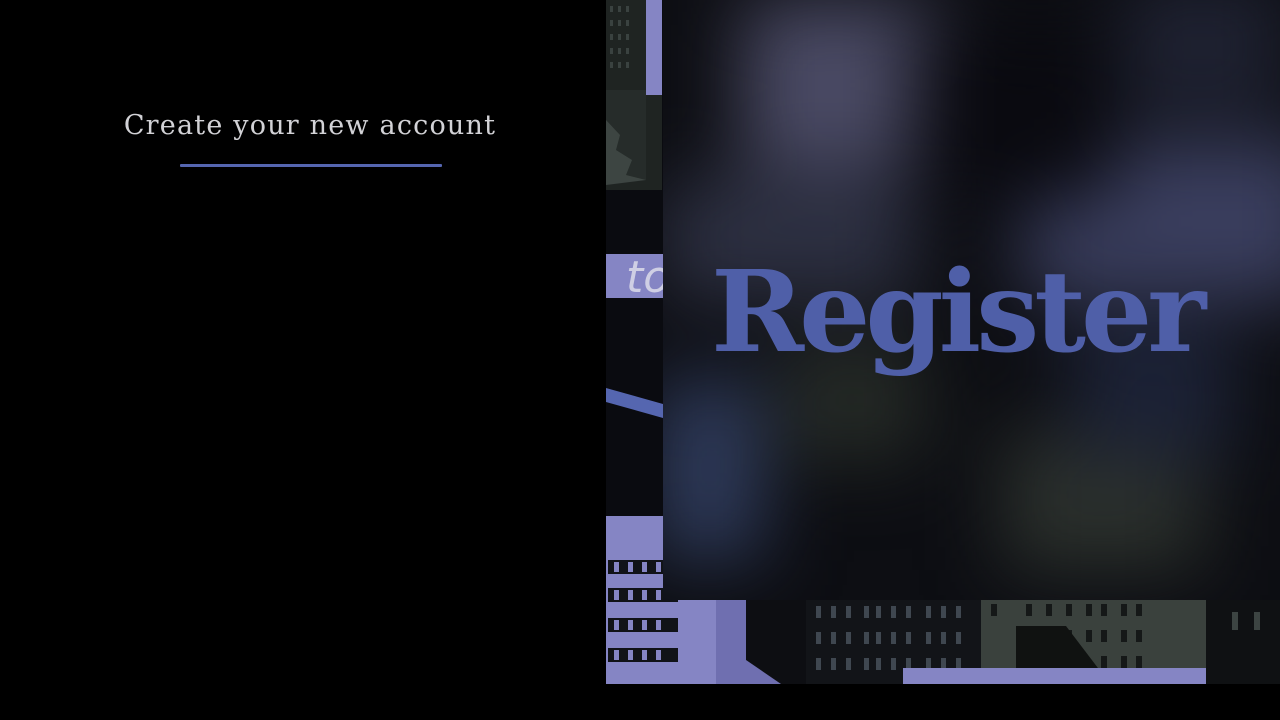  Describe the element at coordinates (310, 125) in the screenshot. I see `form-heading: Create your new account` at that location.